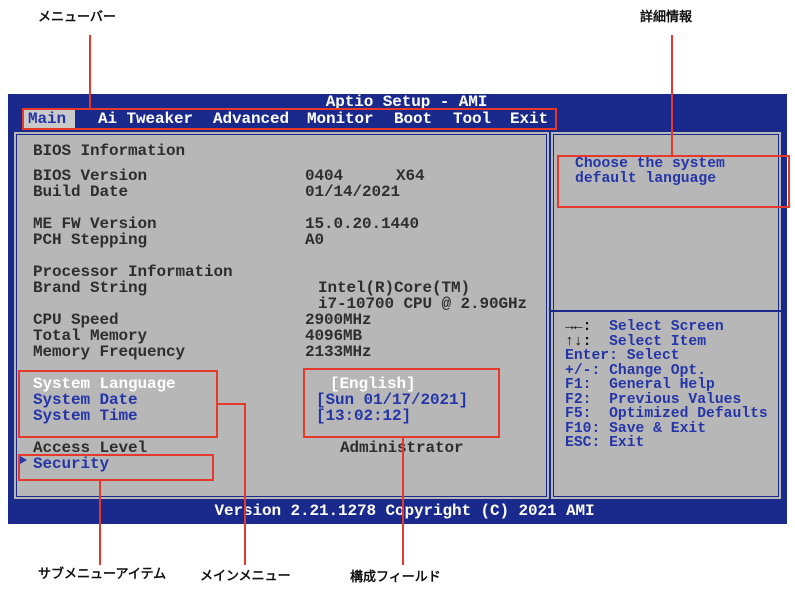 The height and width of the screenshot is (589, 795). I want to click on bios-information-heading: BIOS Information, so click(109, 151).